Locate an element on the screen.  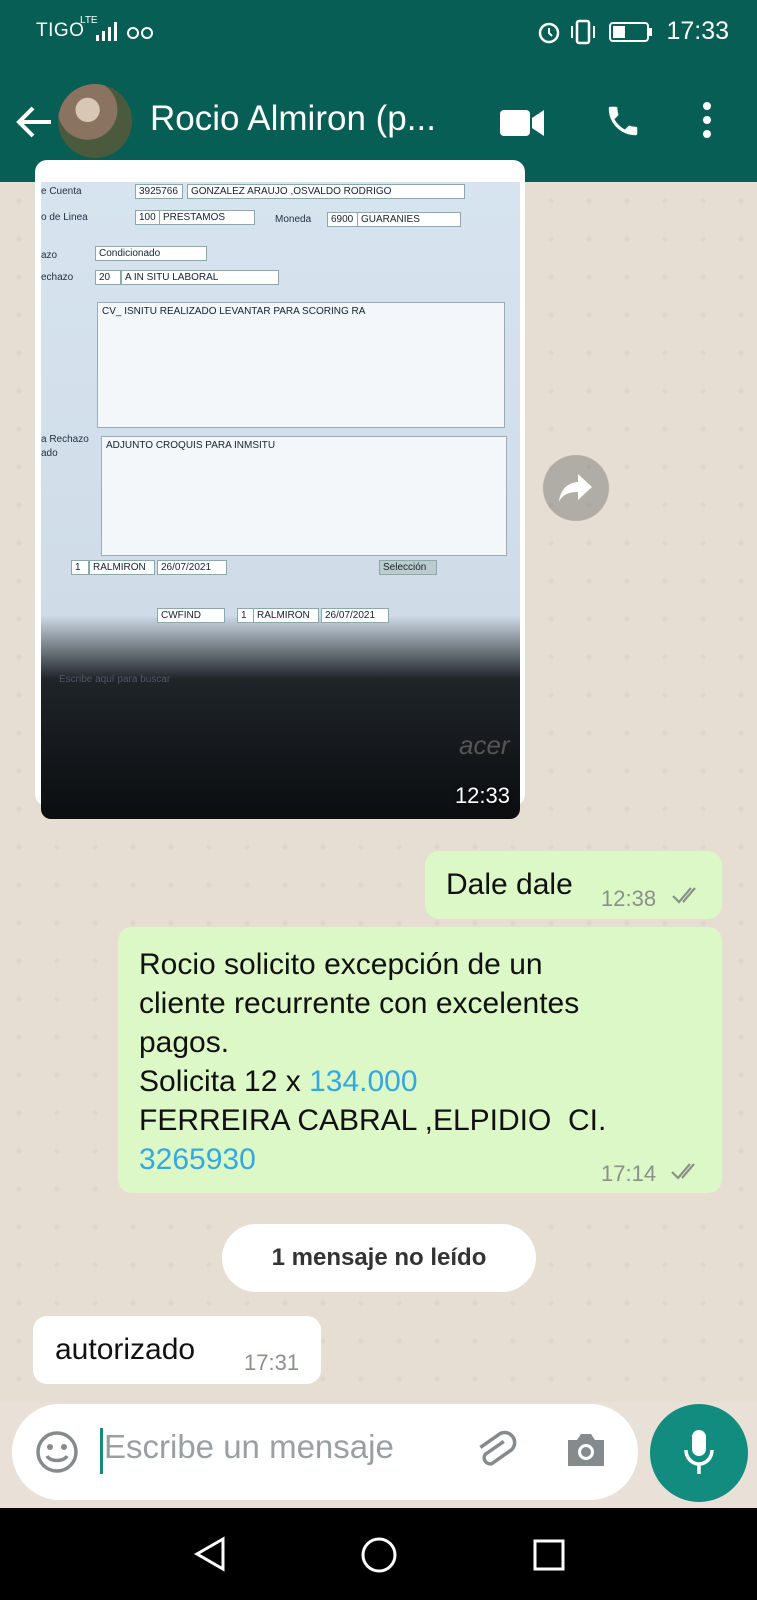
taskbar-search: Escribe aquí para buscar is located at coordinates (115, 679).